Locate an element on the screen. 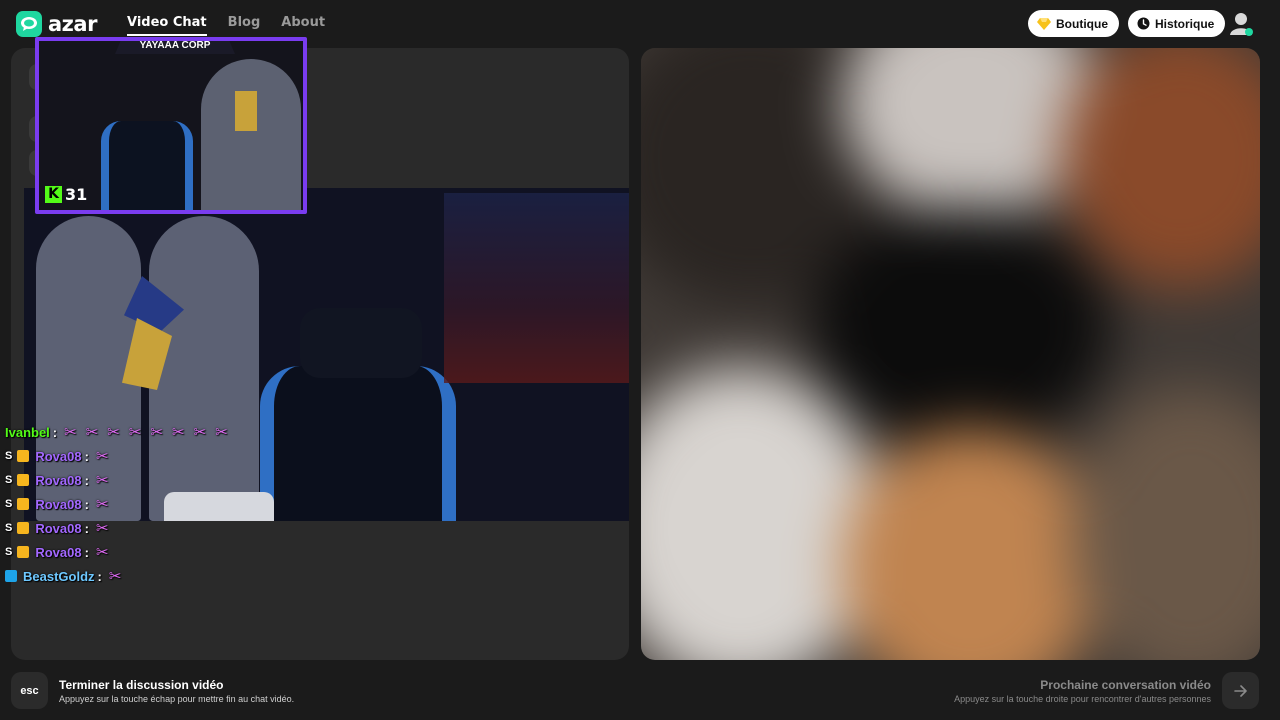  webcam-title: YAYAAA CORP is located at coordinates (175, 47).